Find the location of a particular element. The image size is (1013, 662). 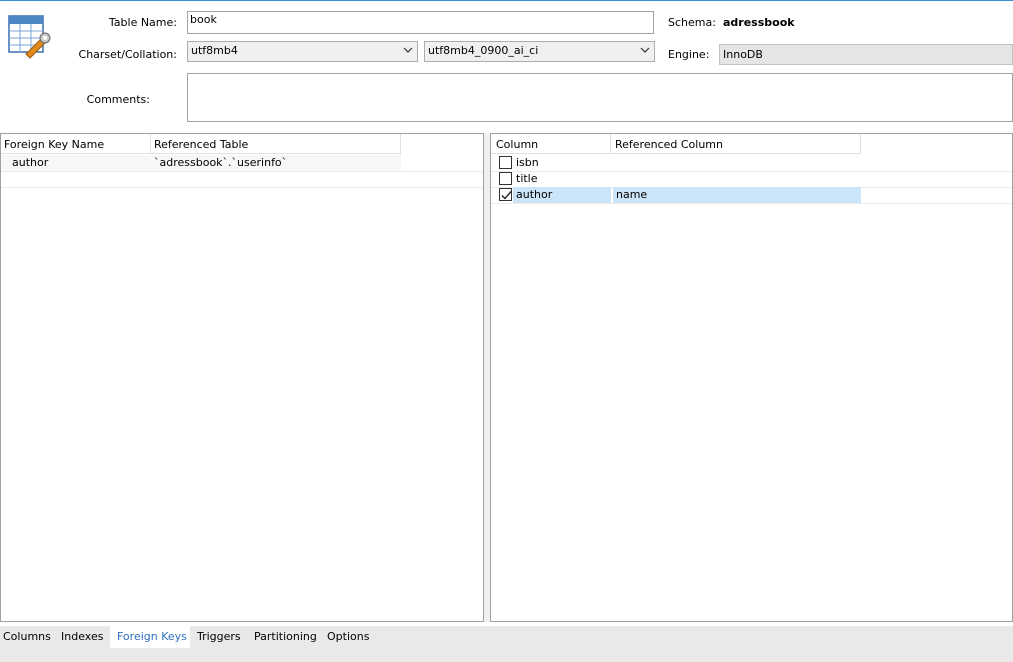

fk-name-cell: author is located at coordinates (76, 163).